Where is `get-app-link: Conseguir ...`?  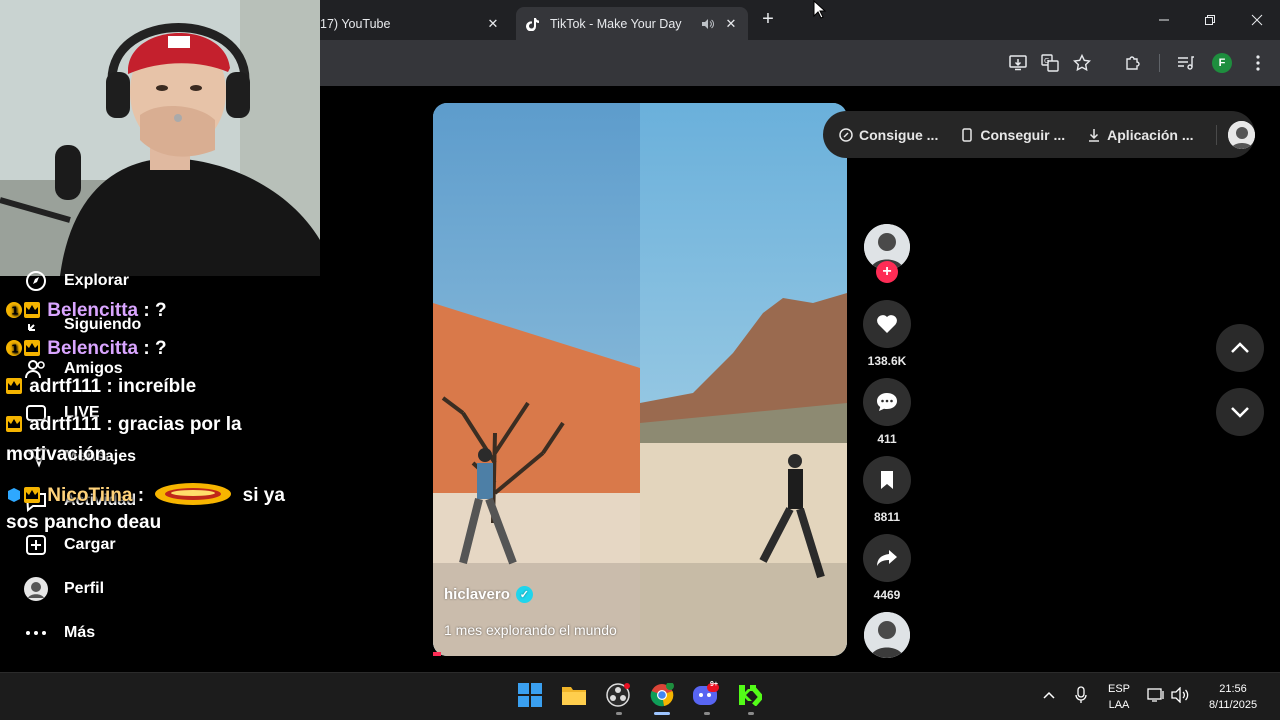 get-app-link: Conseguir ... is located at coordinates (1012, 135).